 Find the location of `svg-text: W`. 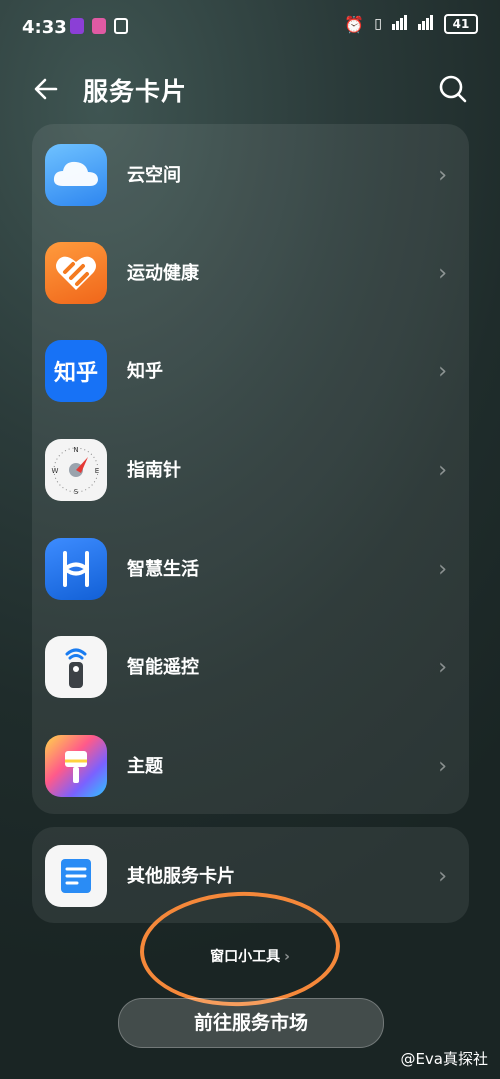

svg-text: W is located at coordinates (55, 471).